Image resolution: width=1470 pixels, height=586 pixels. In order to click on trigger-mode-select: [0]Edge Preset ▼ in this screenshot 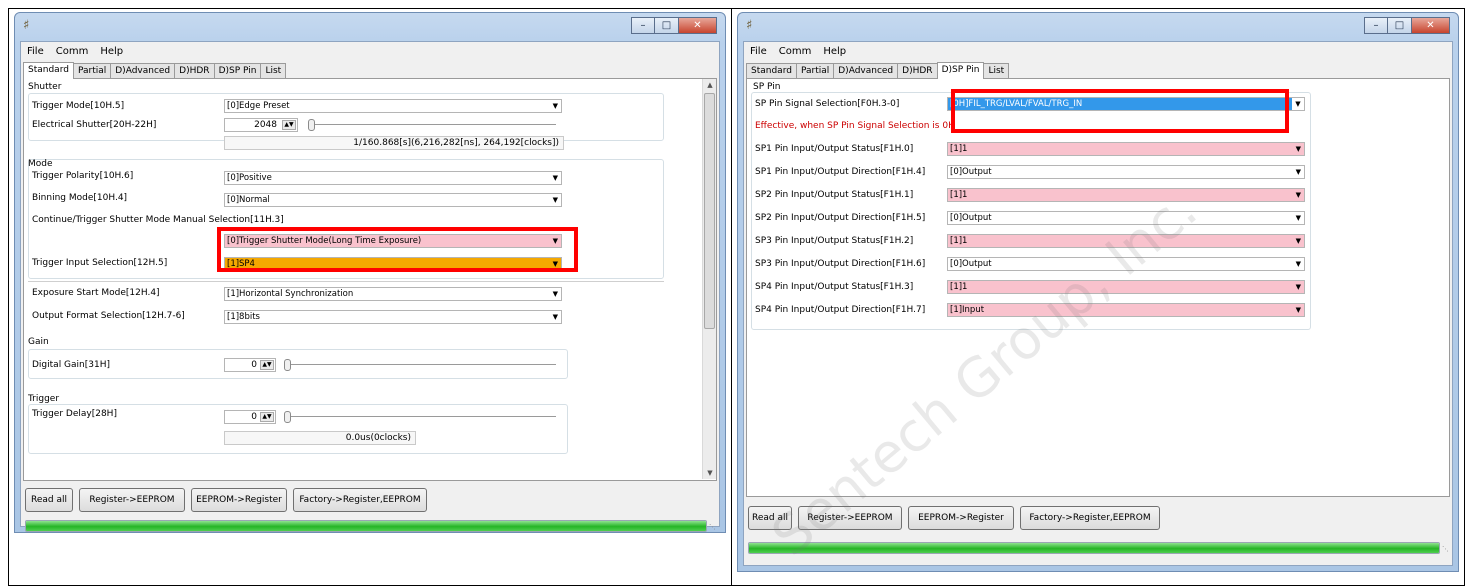, I will do `click(393, 106)`.